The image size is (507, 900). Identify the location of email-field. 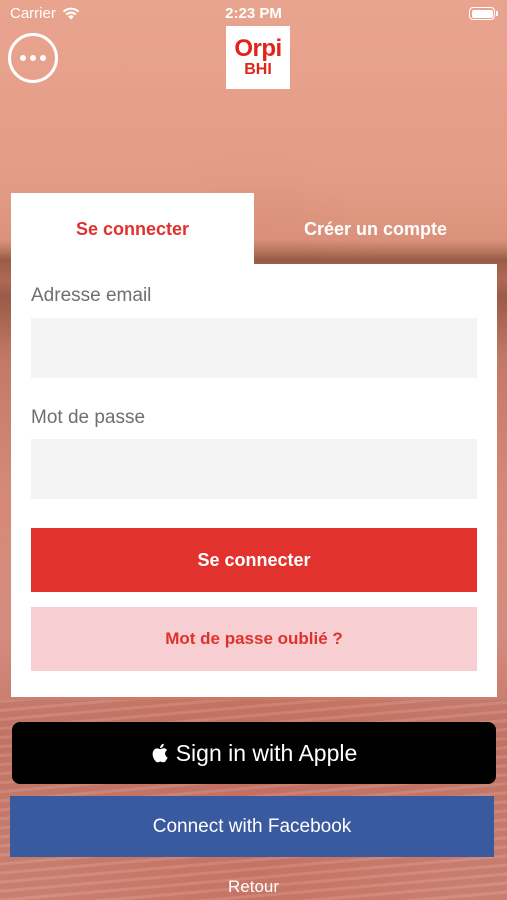
(254, 348).